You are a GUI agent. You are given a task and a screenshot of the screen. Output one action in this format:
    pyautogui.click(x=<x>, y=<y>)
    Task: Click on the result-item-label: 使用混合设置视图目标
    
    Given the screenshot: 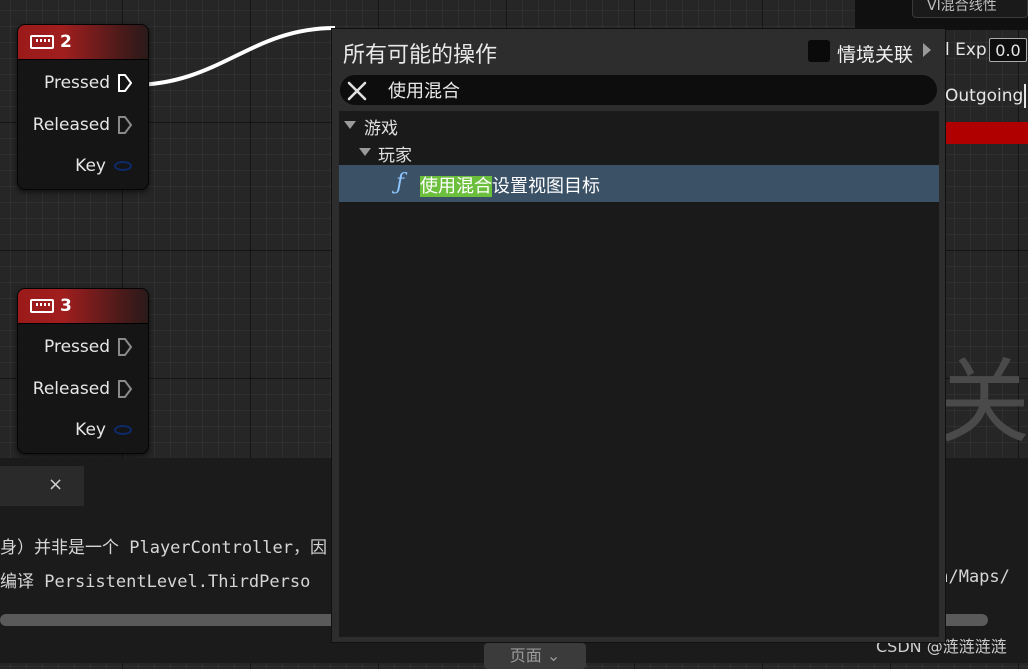 What is the action you would take?
    pyautogui.click(x=510, y=185)
    